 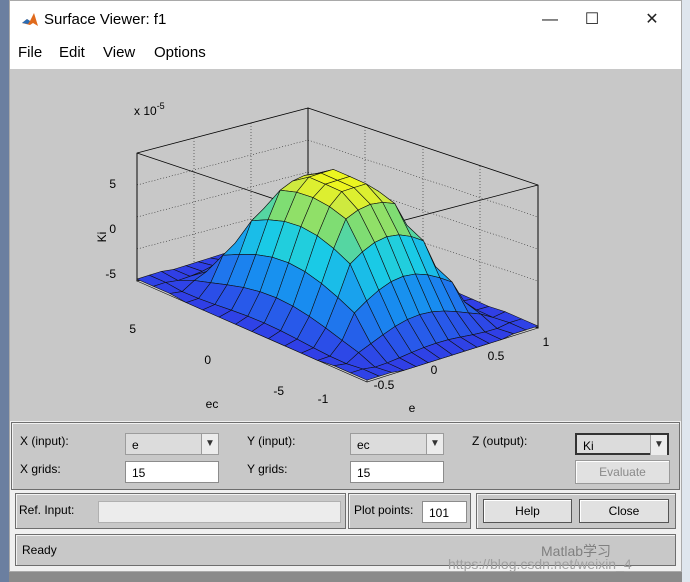 I want to click on plot-points-label: Plot points:, so click(x=384, y=510).